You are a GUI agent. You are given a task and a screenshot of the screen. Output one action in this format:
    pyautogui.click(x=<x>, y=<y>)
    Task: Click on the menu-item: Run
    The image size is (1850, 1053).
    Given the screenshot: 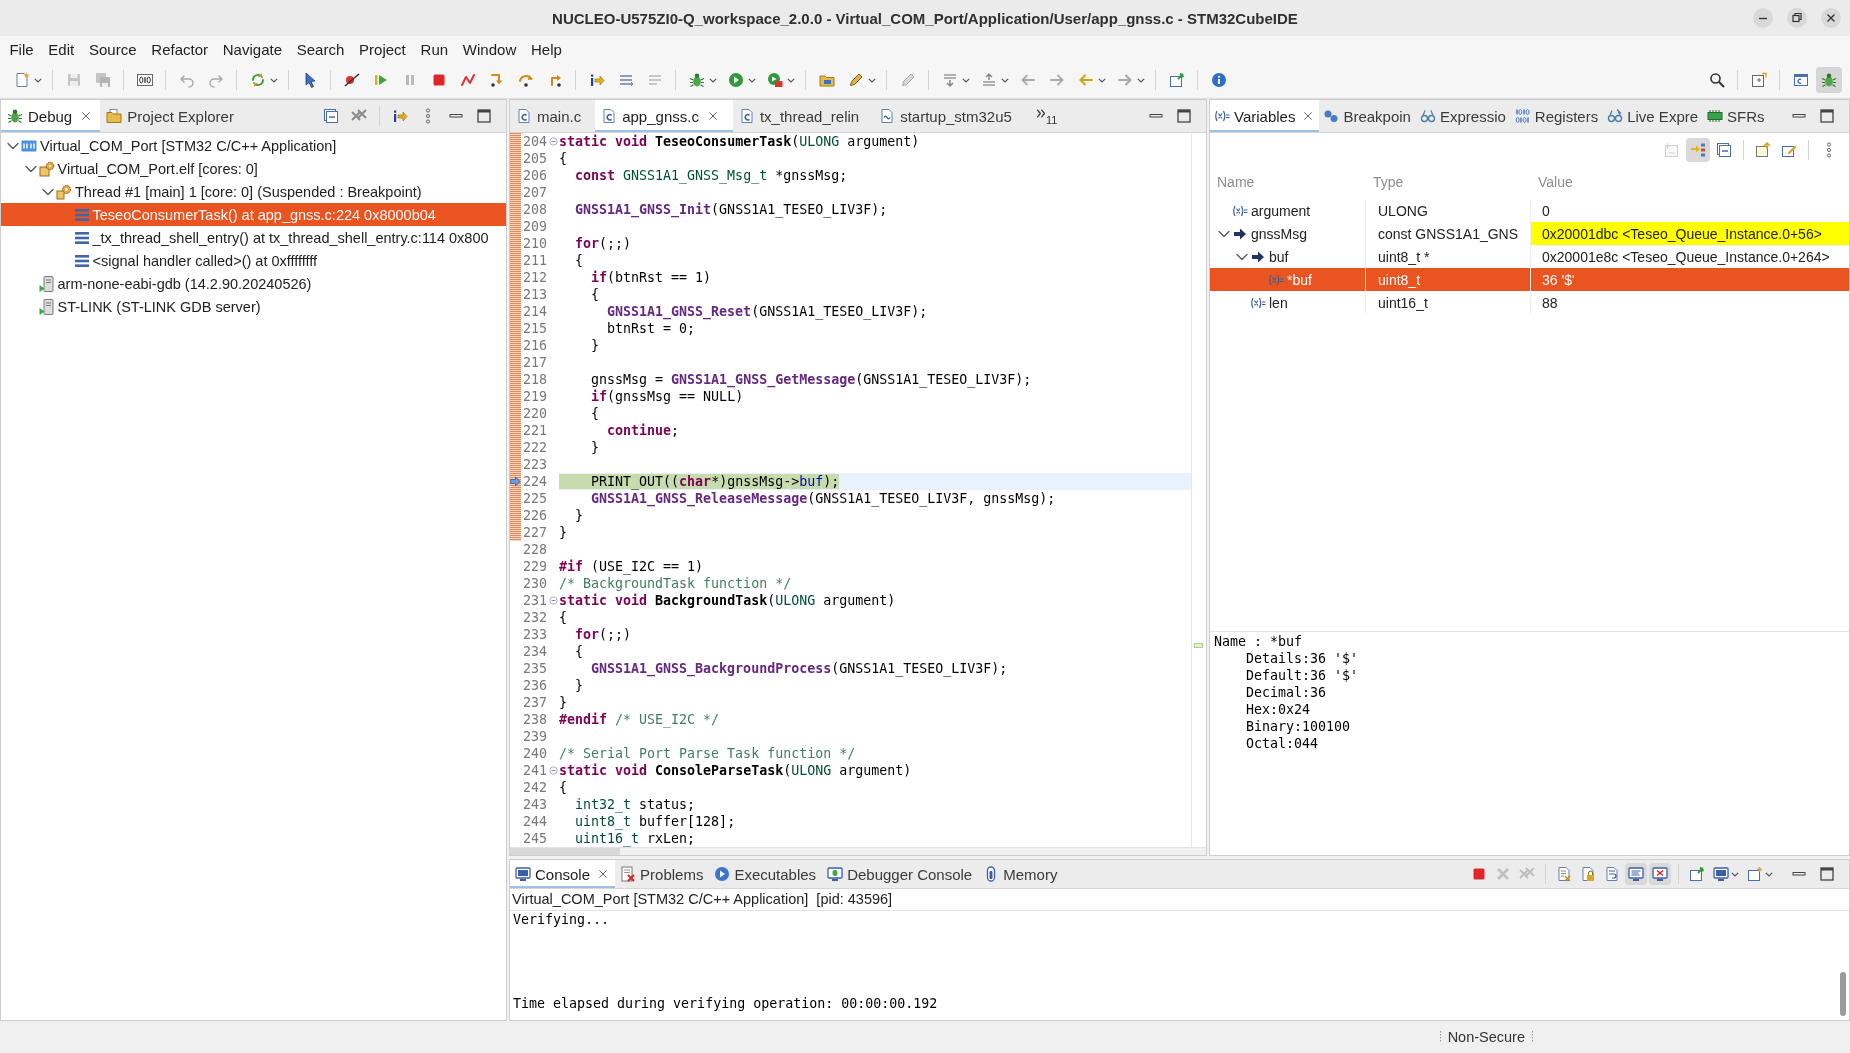 What is the action you would take?
    pyautogui.click(x=434, y=49)
    